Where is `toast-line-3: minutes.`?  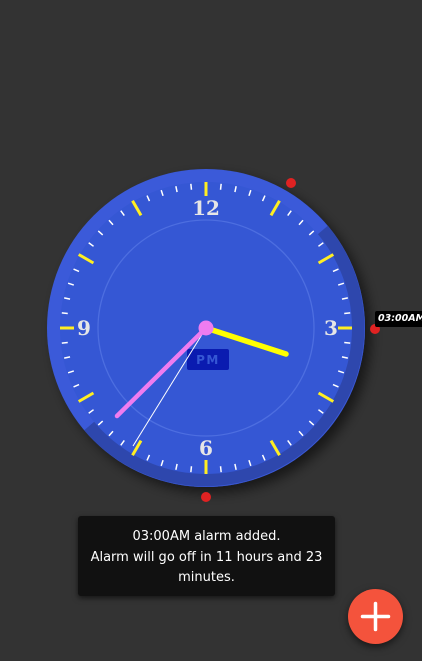 toast-line-3: minutes. is located at coordinates (206, 577).